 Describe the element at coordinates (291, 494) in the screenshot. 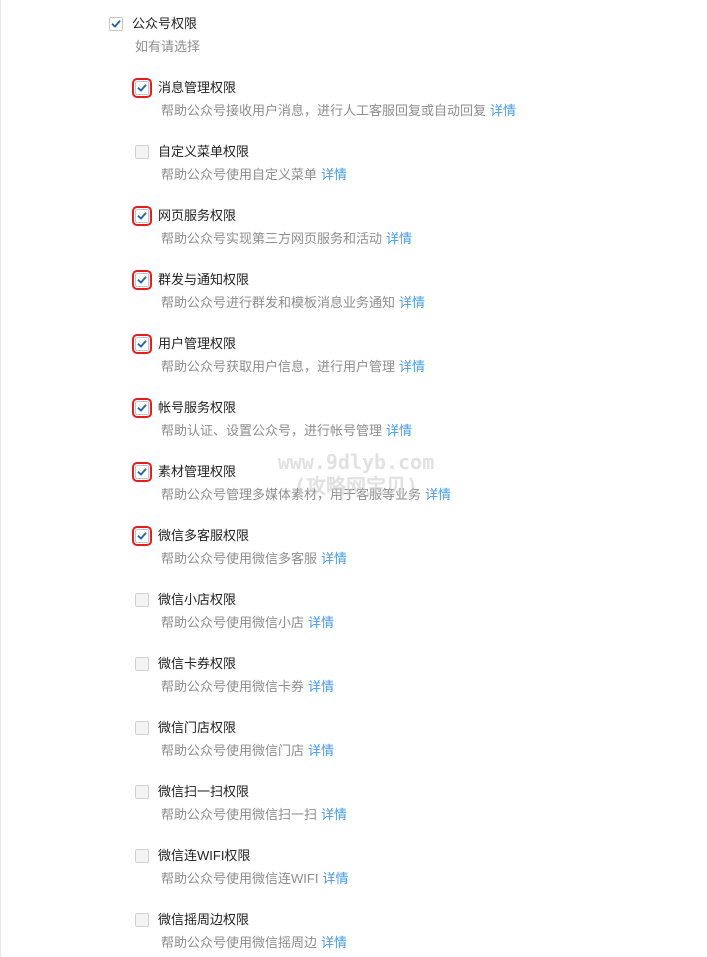

I see `permission-description-text: 帮助公众号管理多媒体素材，用于客服等业务` at that location.